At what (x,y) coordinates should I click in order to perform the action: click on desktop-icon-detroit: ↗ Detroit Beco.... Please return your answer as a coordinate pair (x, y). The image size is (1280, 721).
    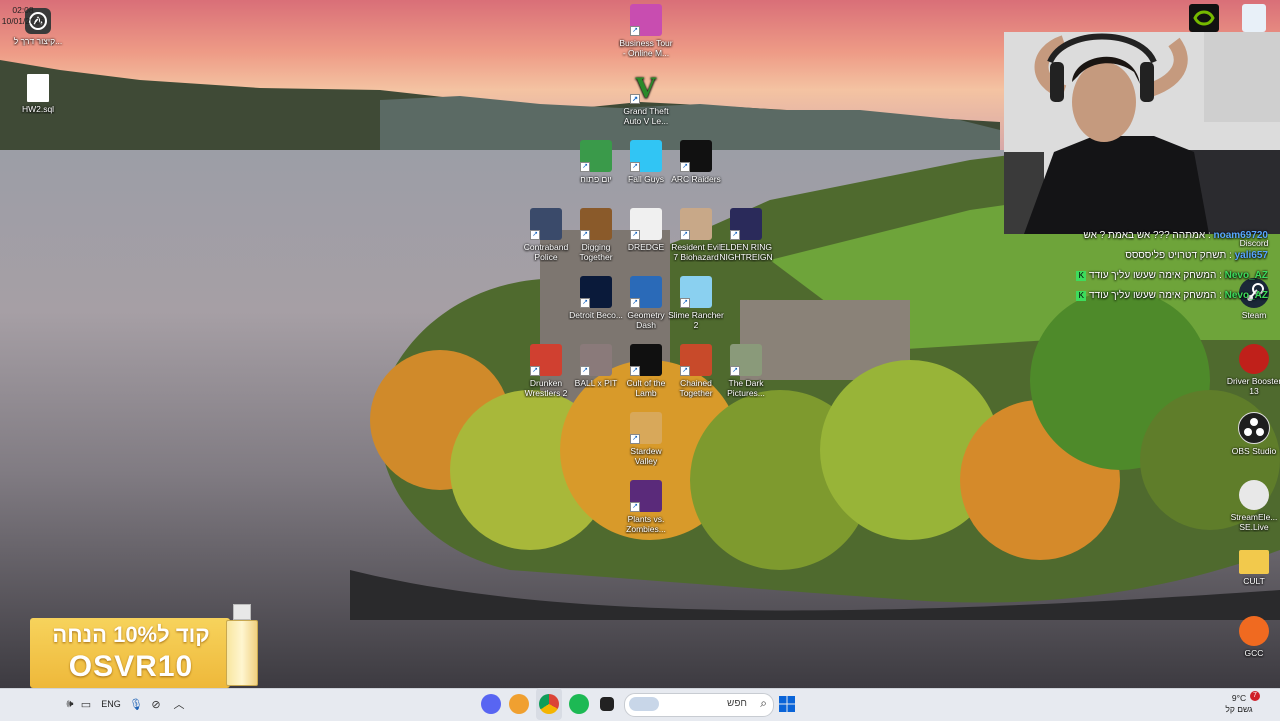
    Looking at the image, I should click on (596, 298).